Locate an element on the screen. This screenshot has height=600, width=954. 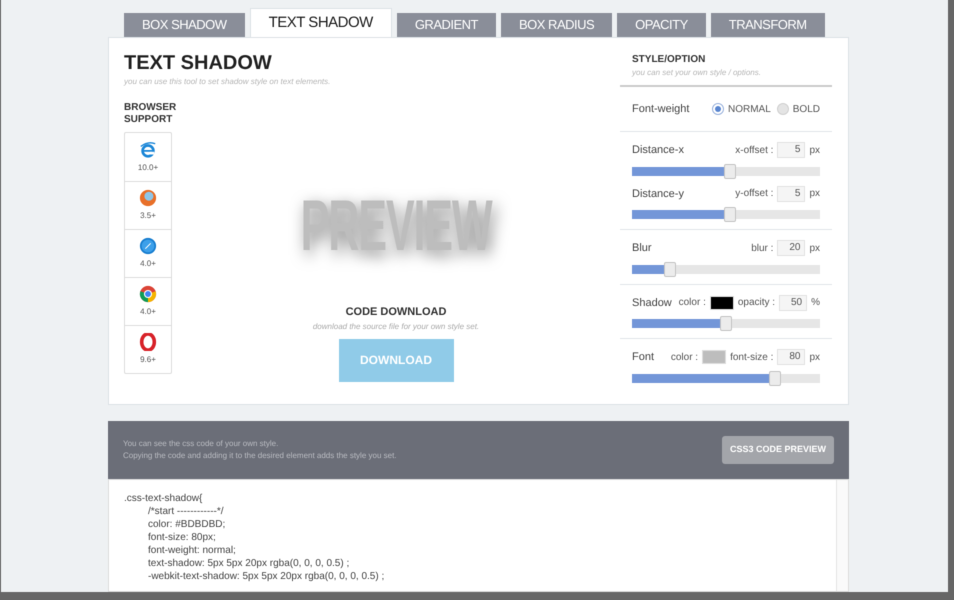
tab: GRADIENT is located at coordinates (446, 25).